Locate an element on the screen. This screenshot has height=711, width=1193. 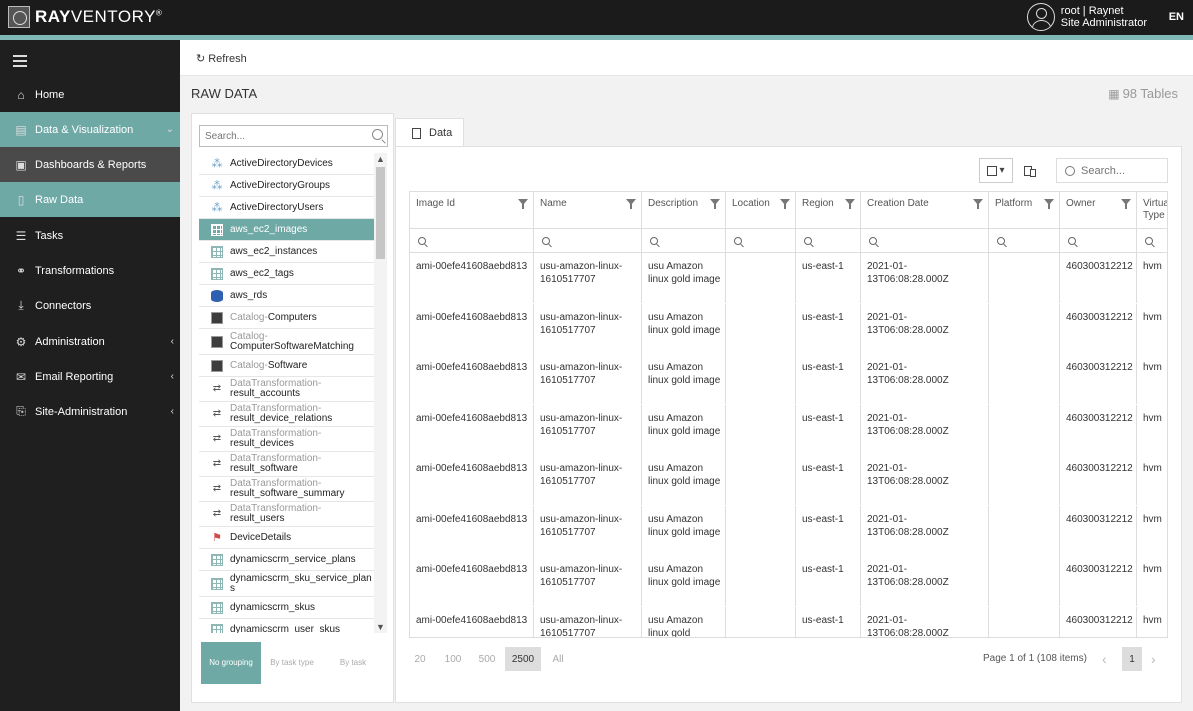
table-search-input is located at coordinates (282, 136).